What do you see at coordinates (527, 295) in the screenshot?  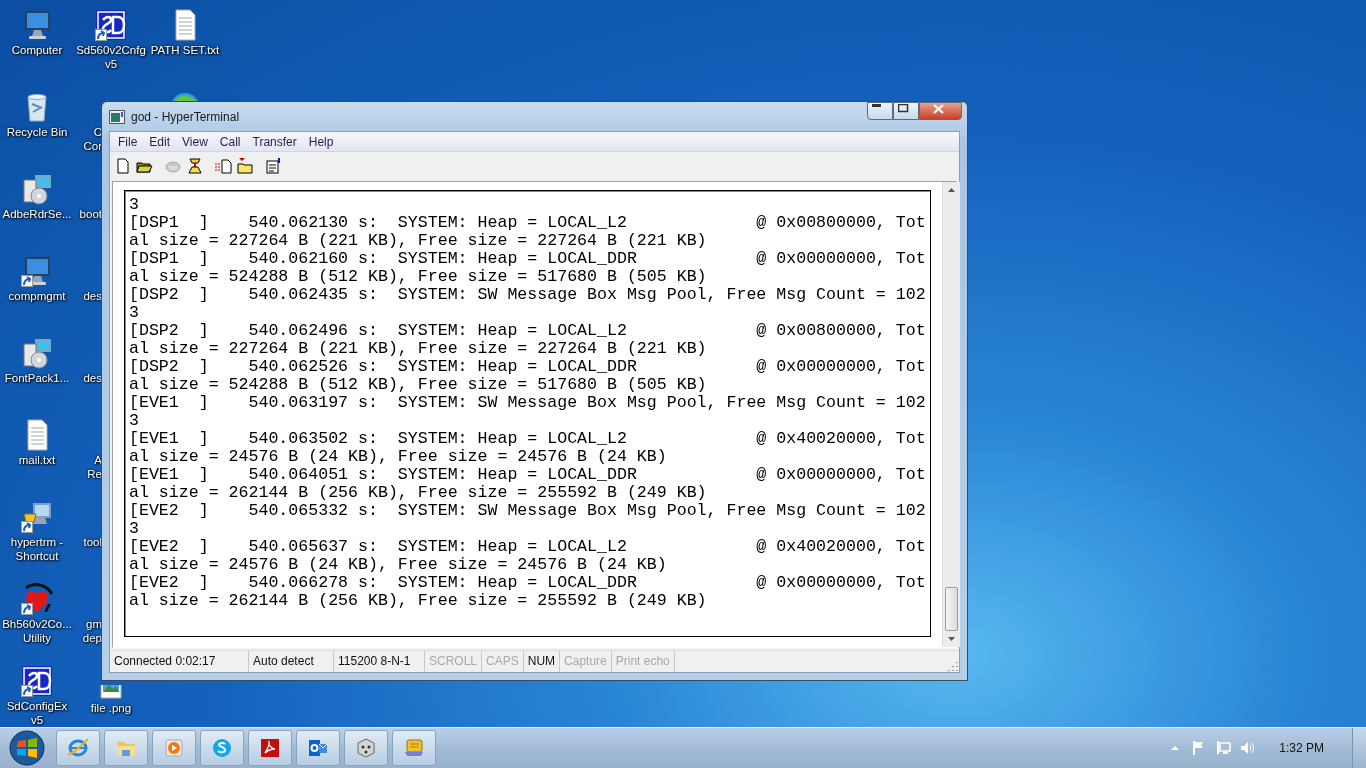 I see `terminal-line: [DSP2 ] 540.062435 s: SYSTEM: SW Message Box Msg Pool, Free Msg Count = 102` at bounding box center [527, 295].